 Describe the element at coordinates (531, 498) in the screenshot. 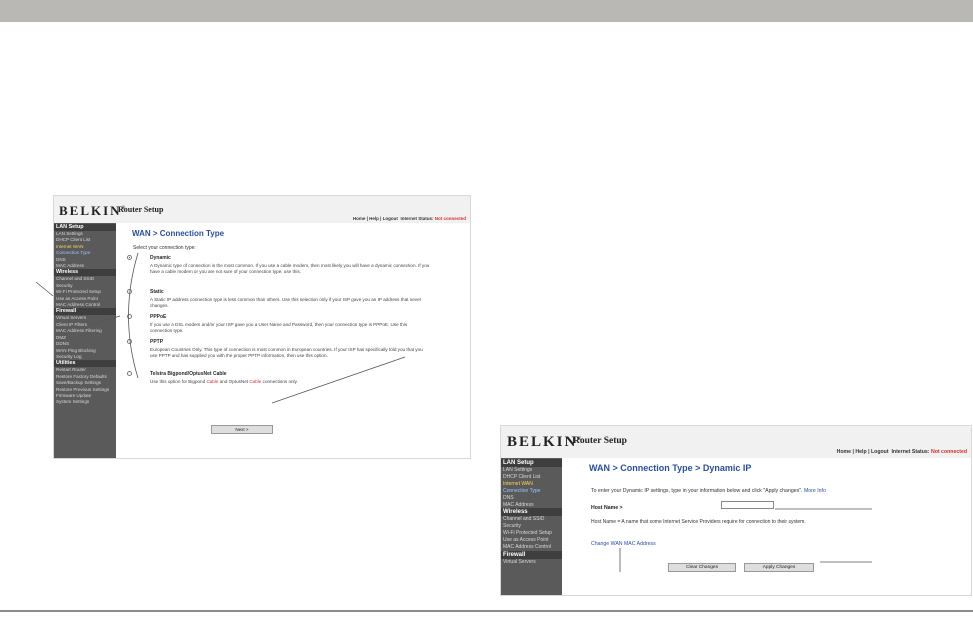

I see `sidebar-item-dns: DNS` at that location.